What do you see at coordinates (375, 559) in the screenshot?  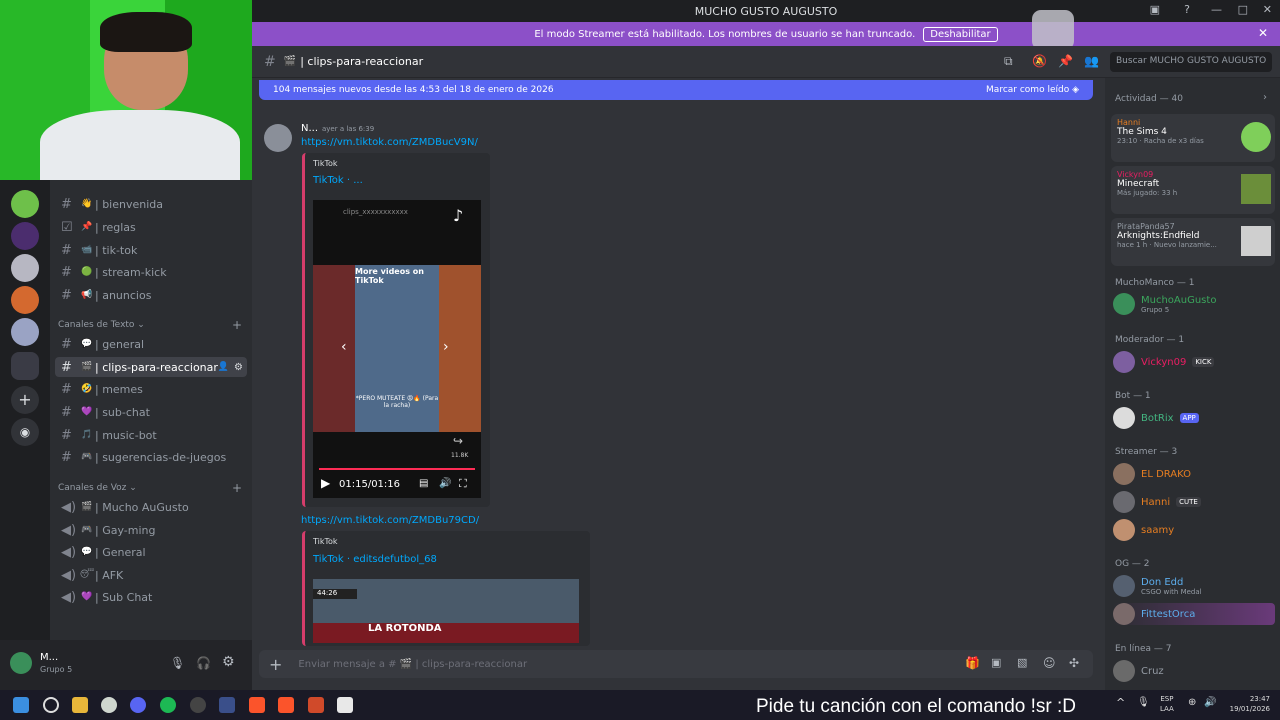 I see `embed-title: TikTok · editsdefutbol_68` at bounding box center [375, 559].